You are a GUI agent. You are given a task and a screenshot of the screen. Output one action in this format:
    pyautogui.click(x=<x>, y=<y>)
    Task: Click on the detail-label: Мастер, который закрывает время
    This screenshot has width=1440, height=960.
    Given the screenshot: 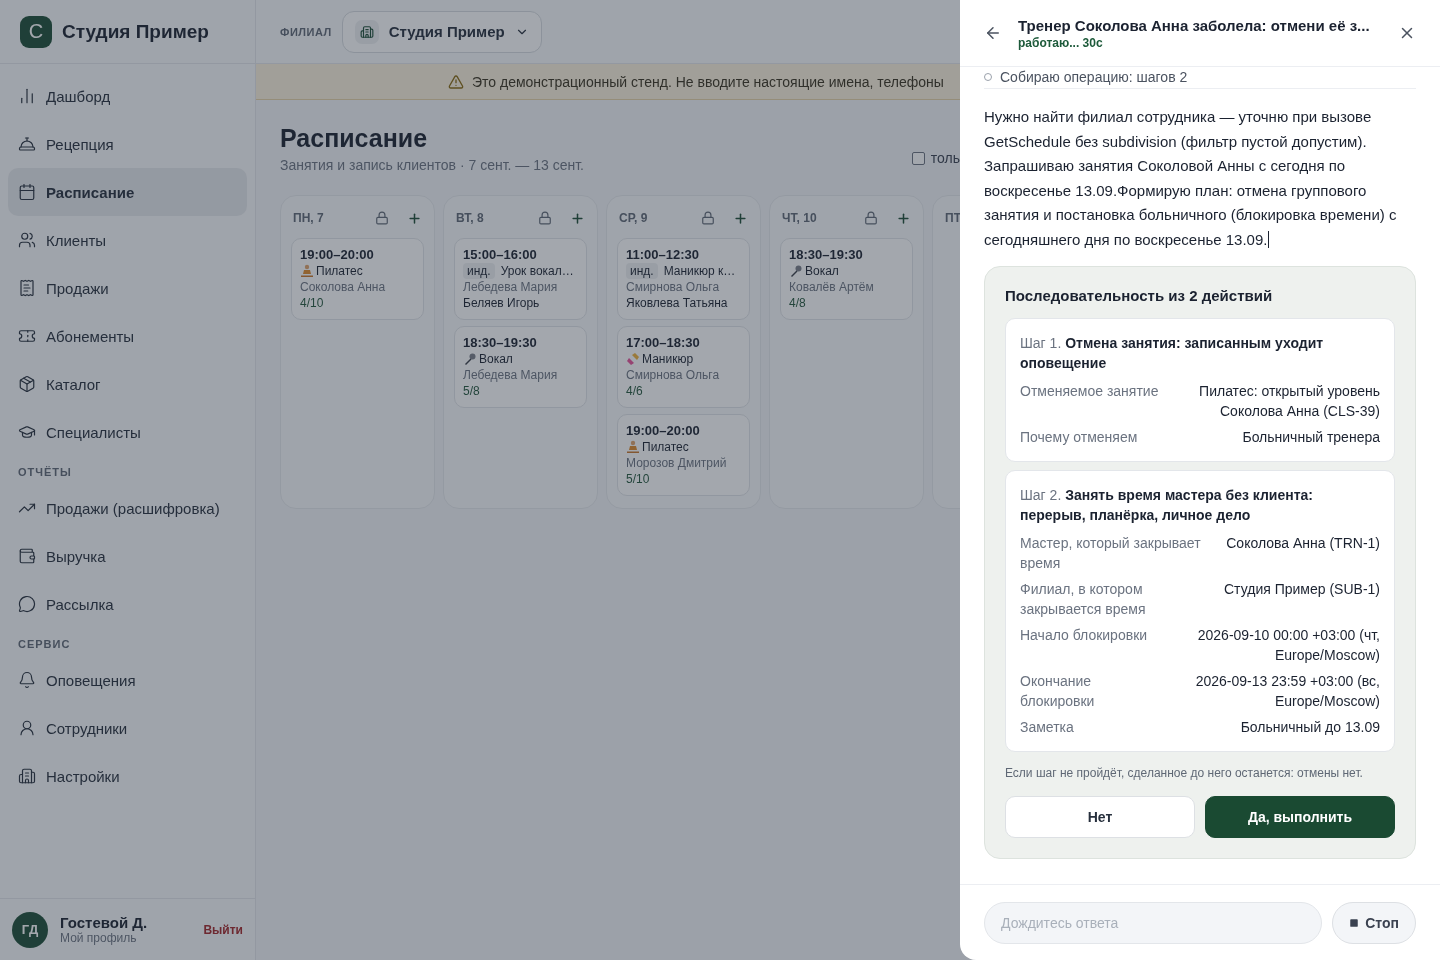 What is the action you would take?
    pyautogui.click(x=1111, y=553)
    